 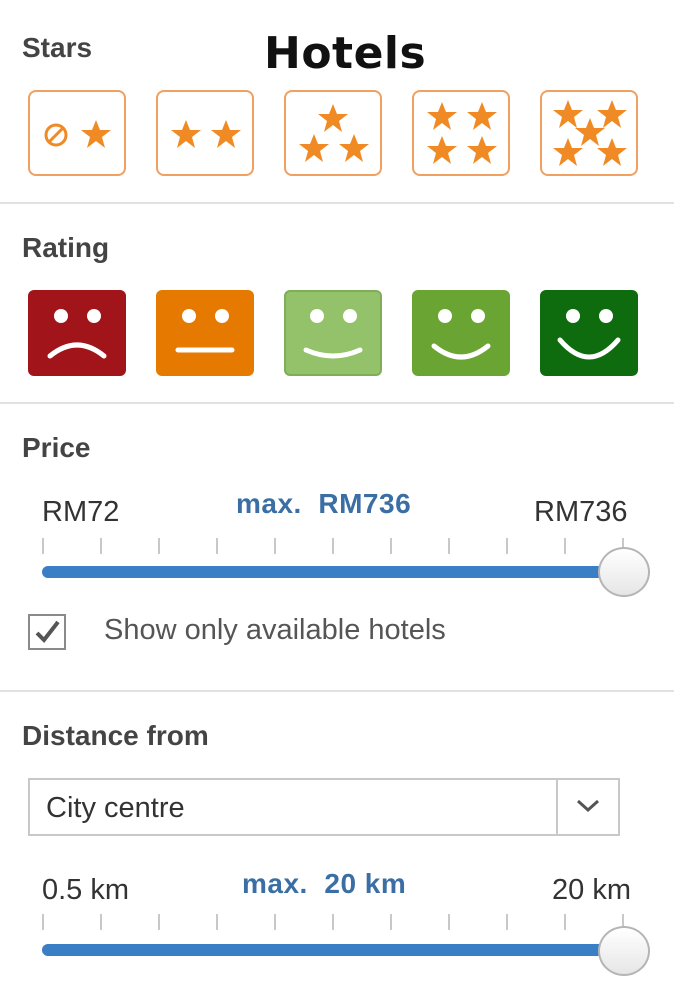 I want to click on distance-from-value: City centre, so click(x=115, y=808).